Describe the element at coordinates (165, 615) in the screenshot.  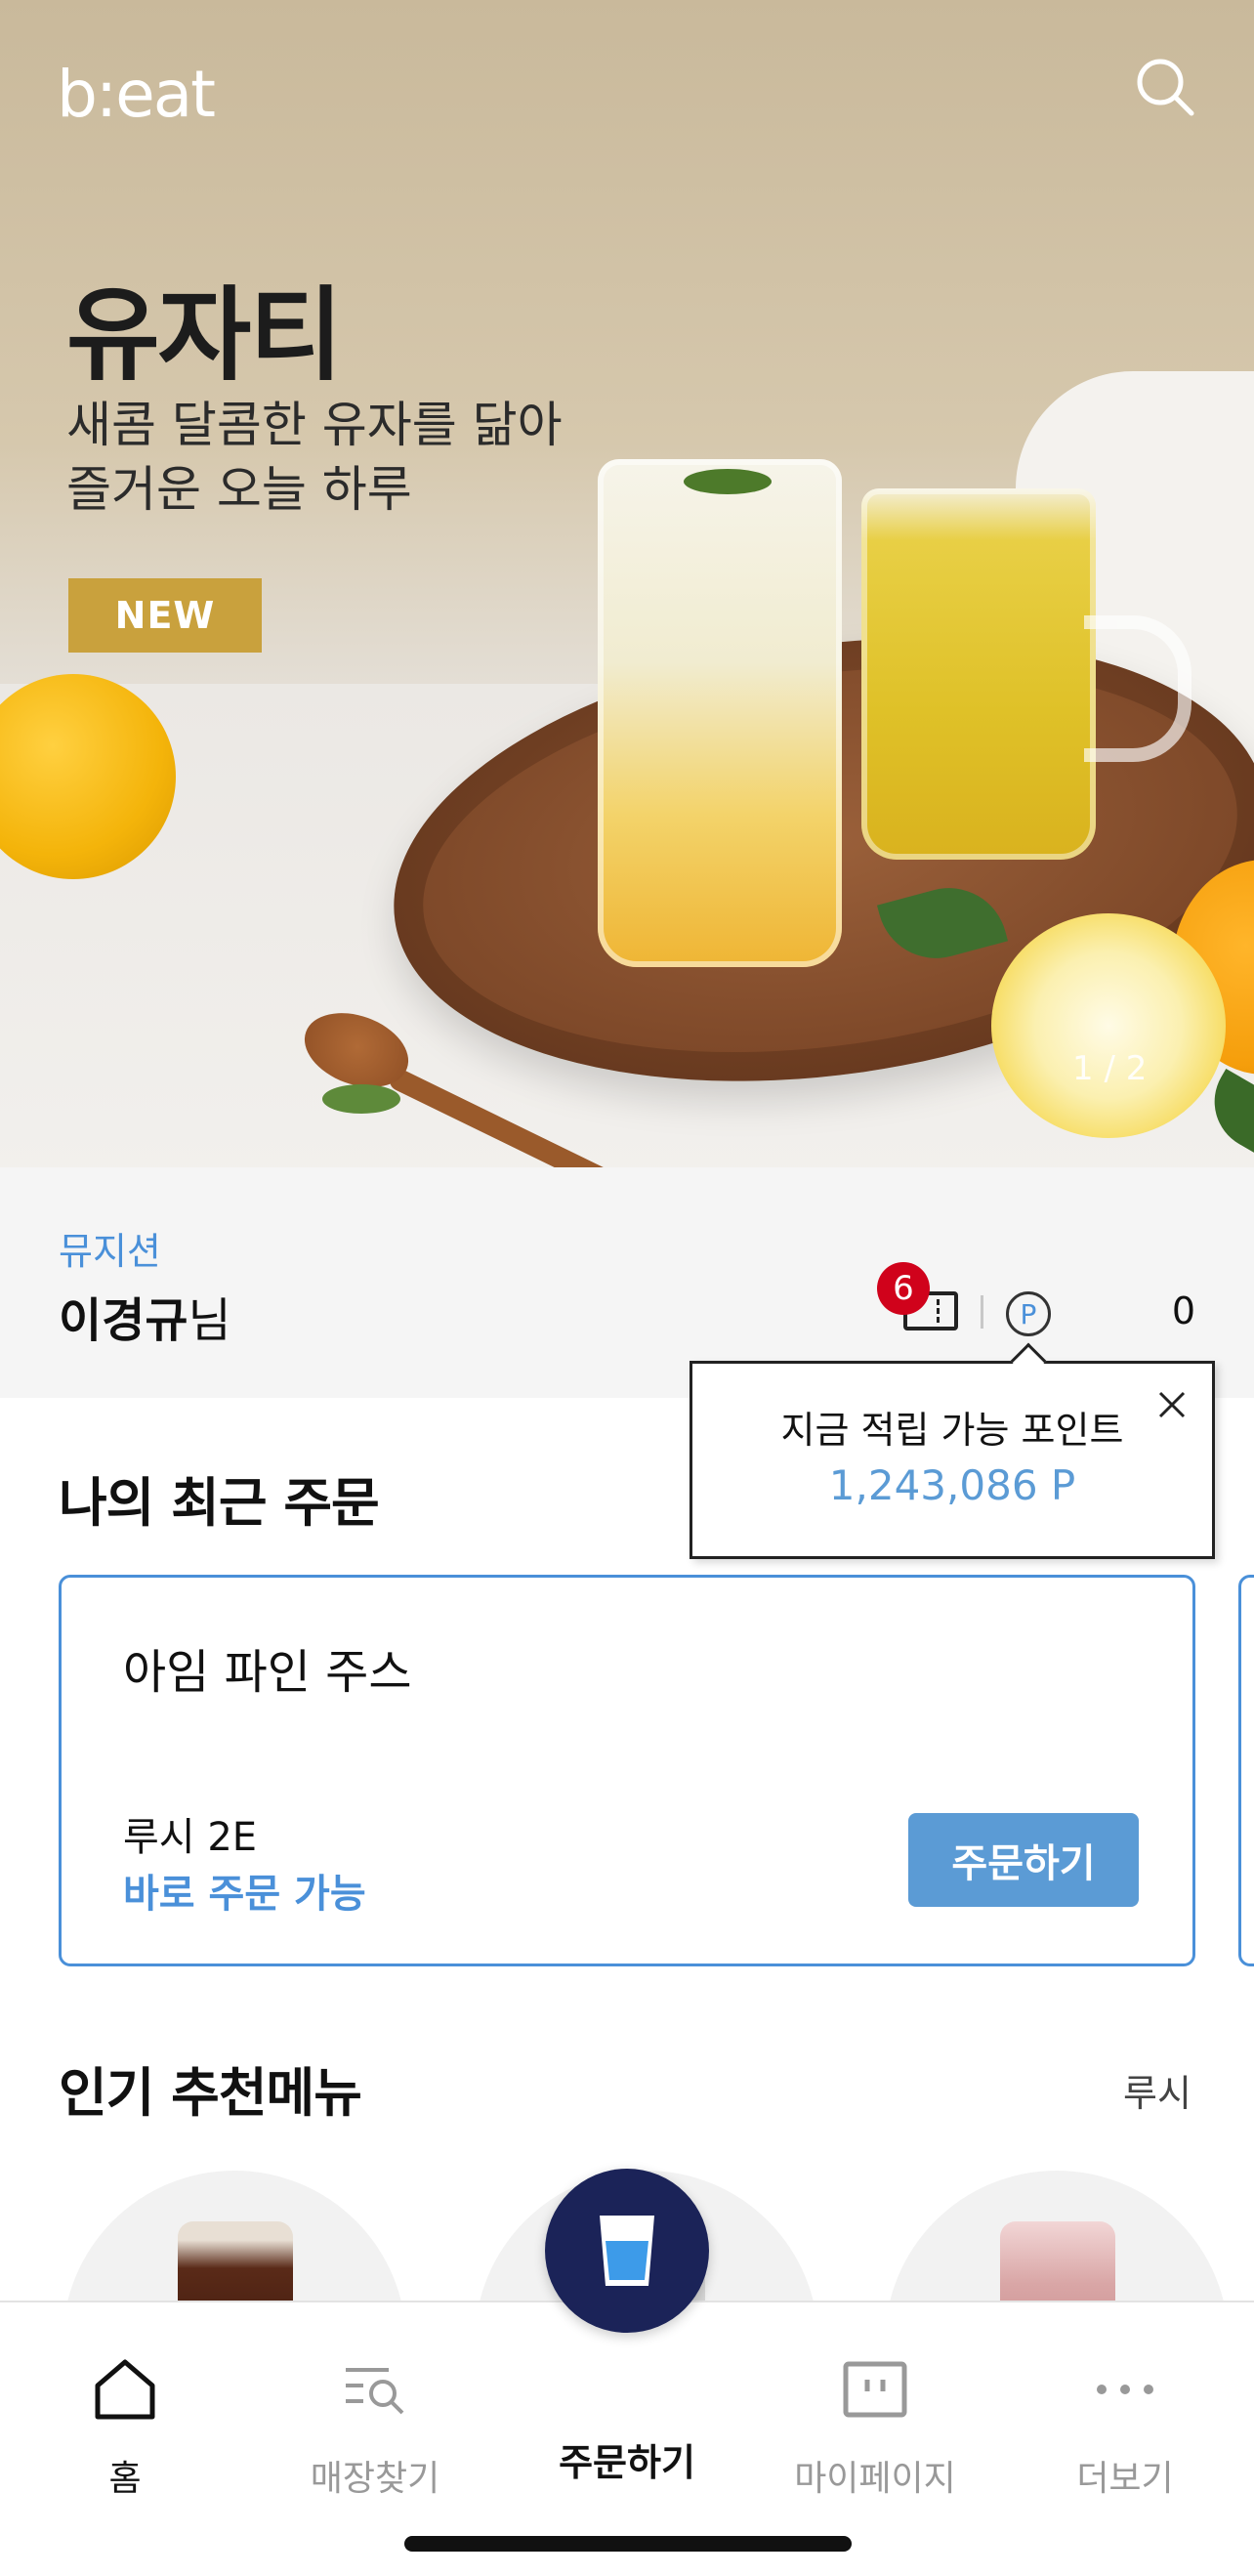
I see `new-badge: NEW` at that location.